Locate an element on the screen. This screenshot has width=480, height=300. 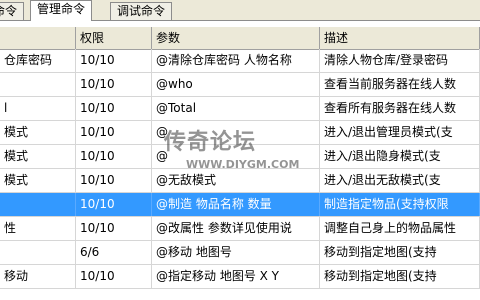
cell-description: 进入/退出隐身模式(支 is located at coordinates (400, 156).